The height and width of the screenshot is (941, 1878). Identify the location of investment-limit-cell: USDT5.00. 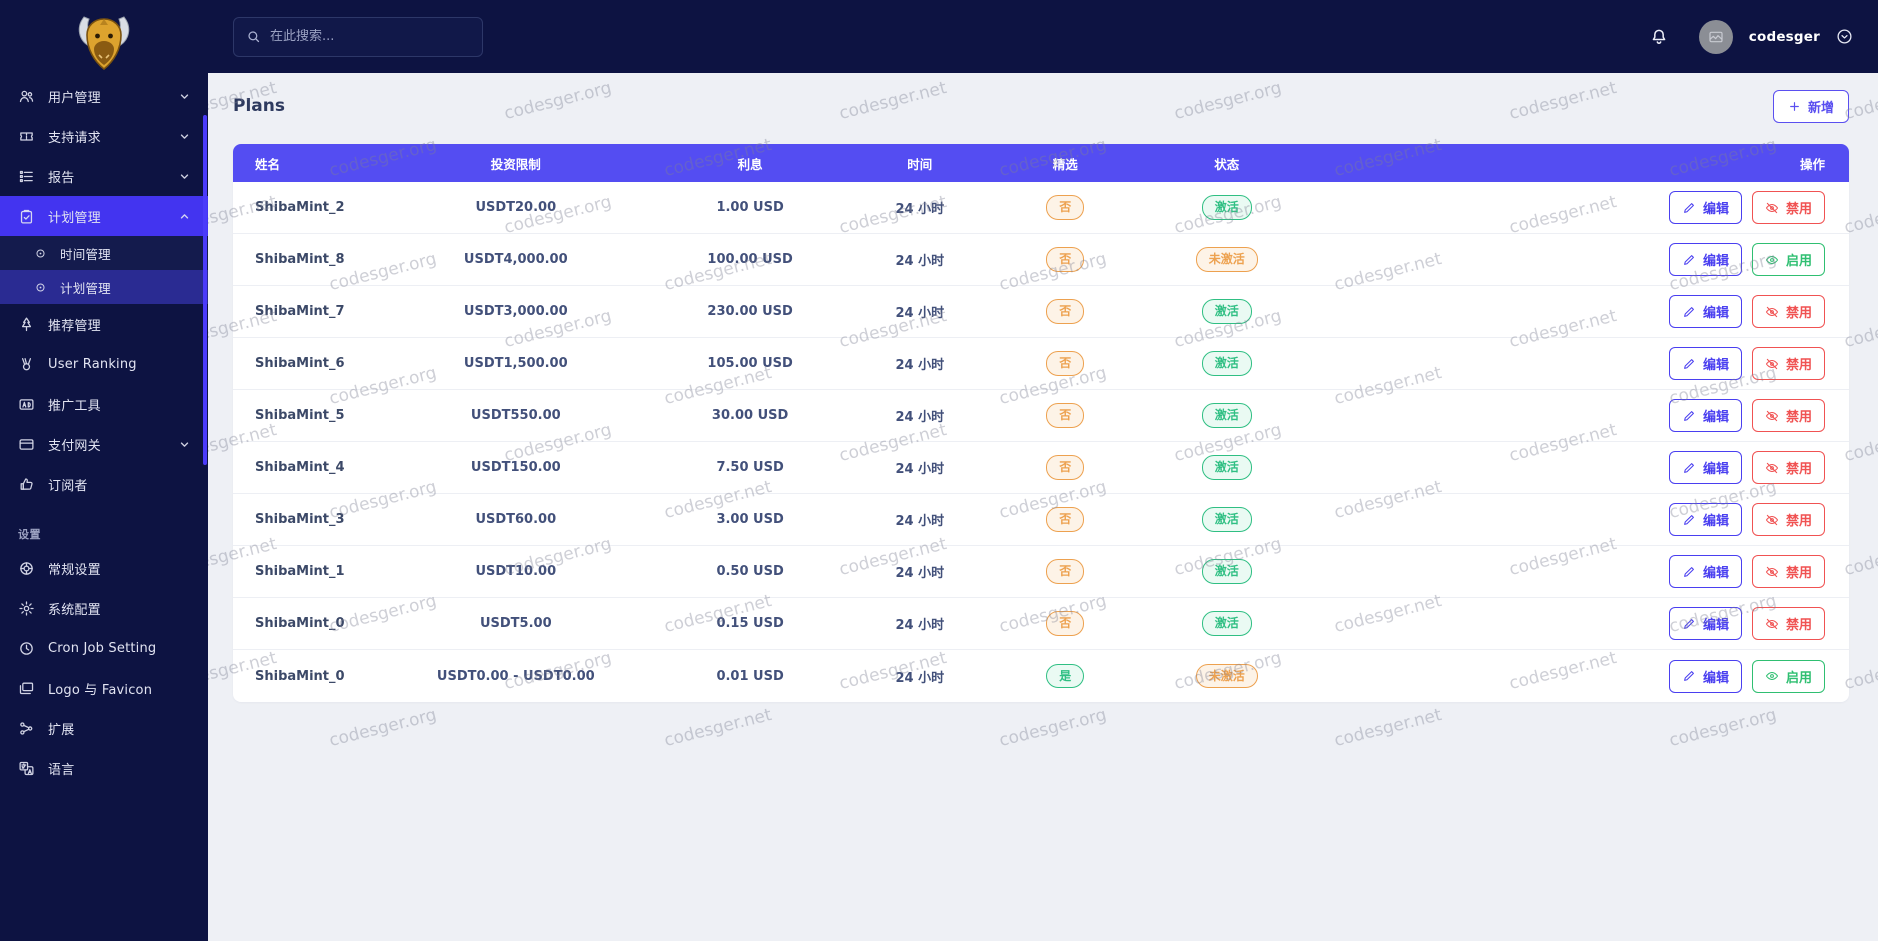
(515, 623).